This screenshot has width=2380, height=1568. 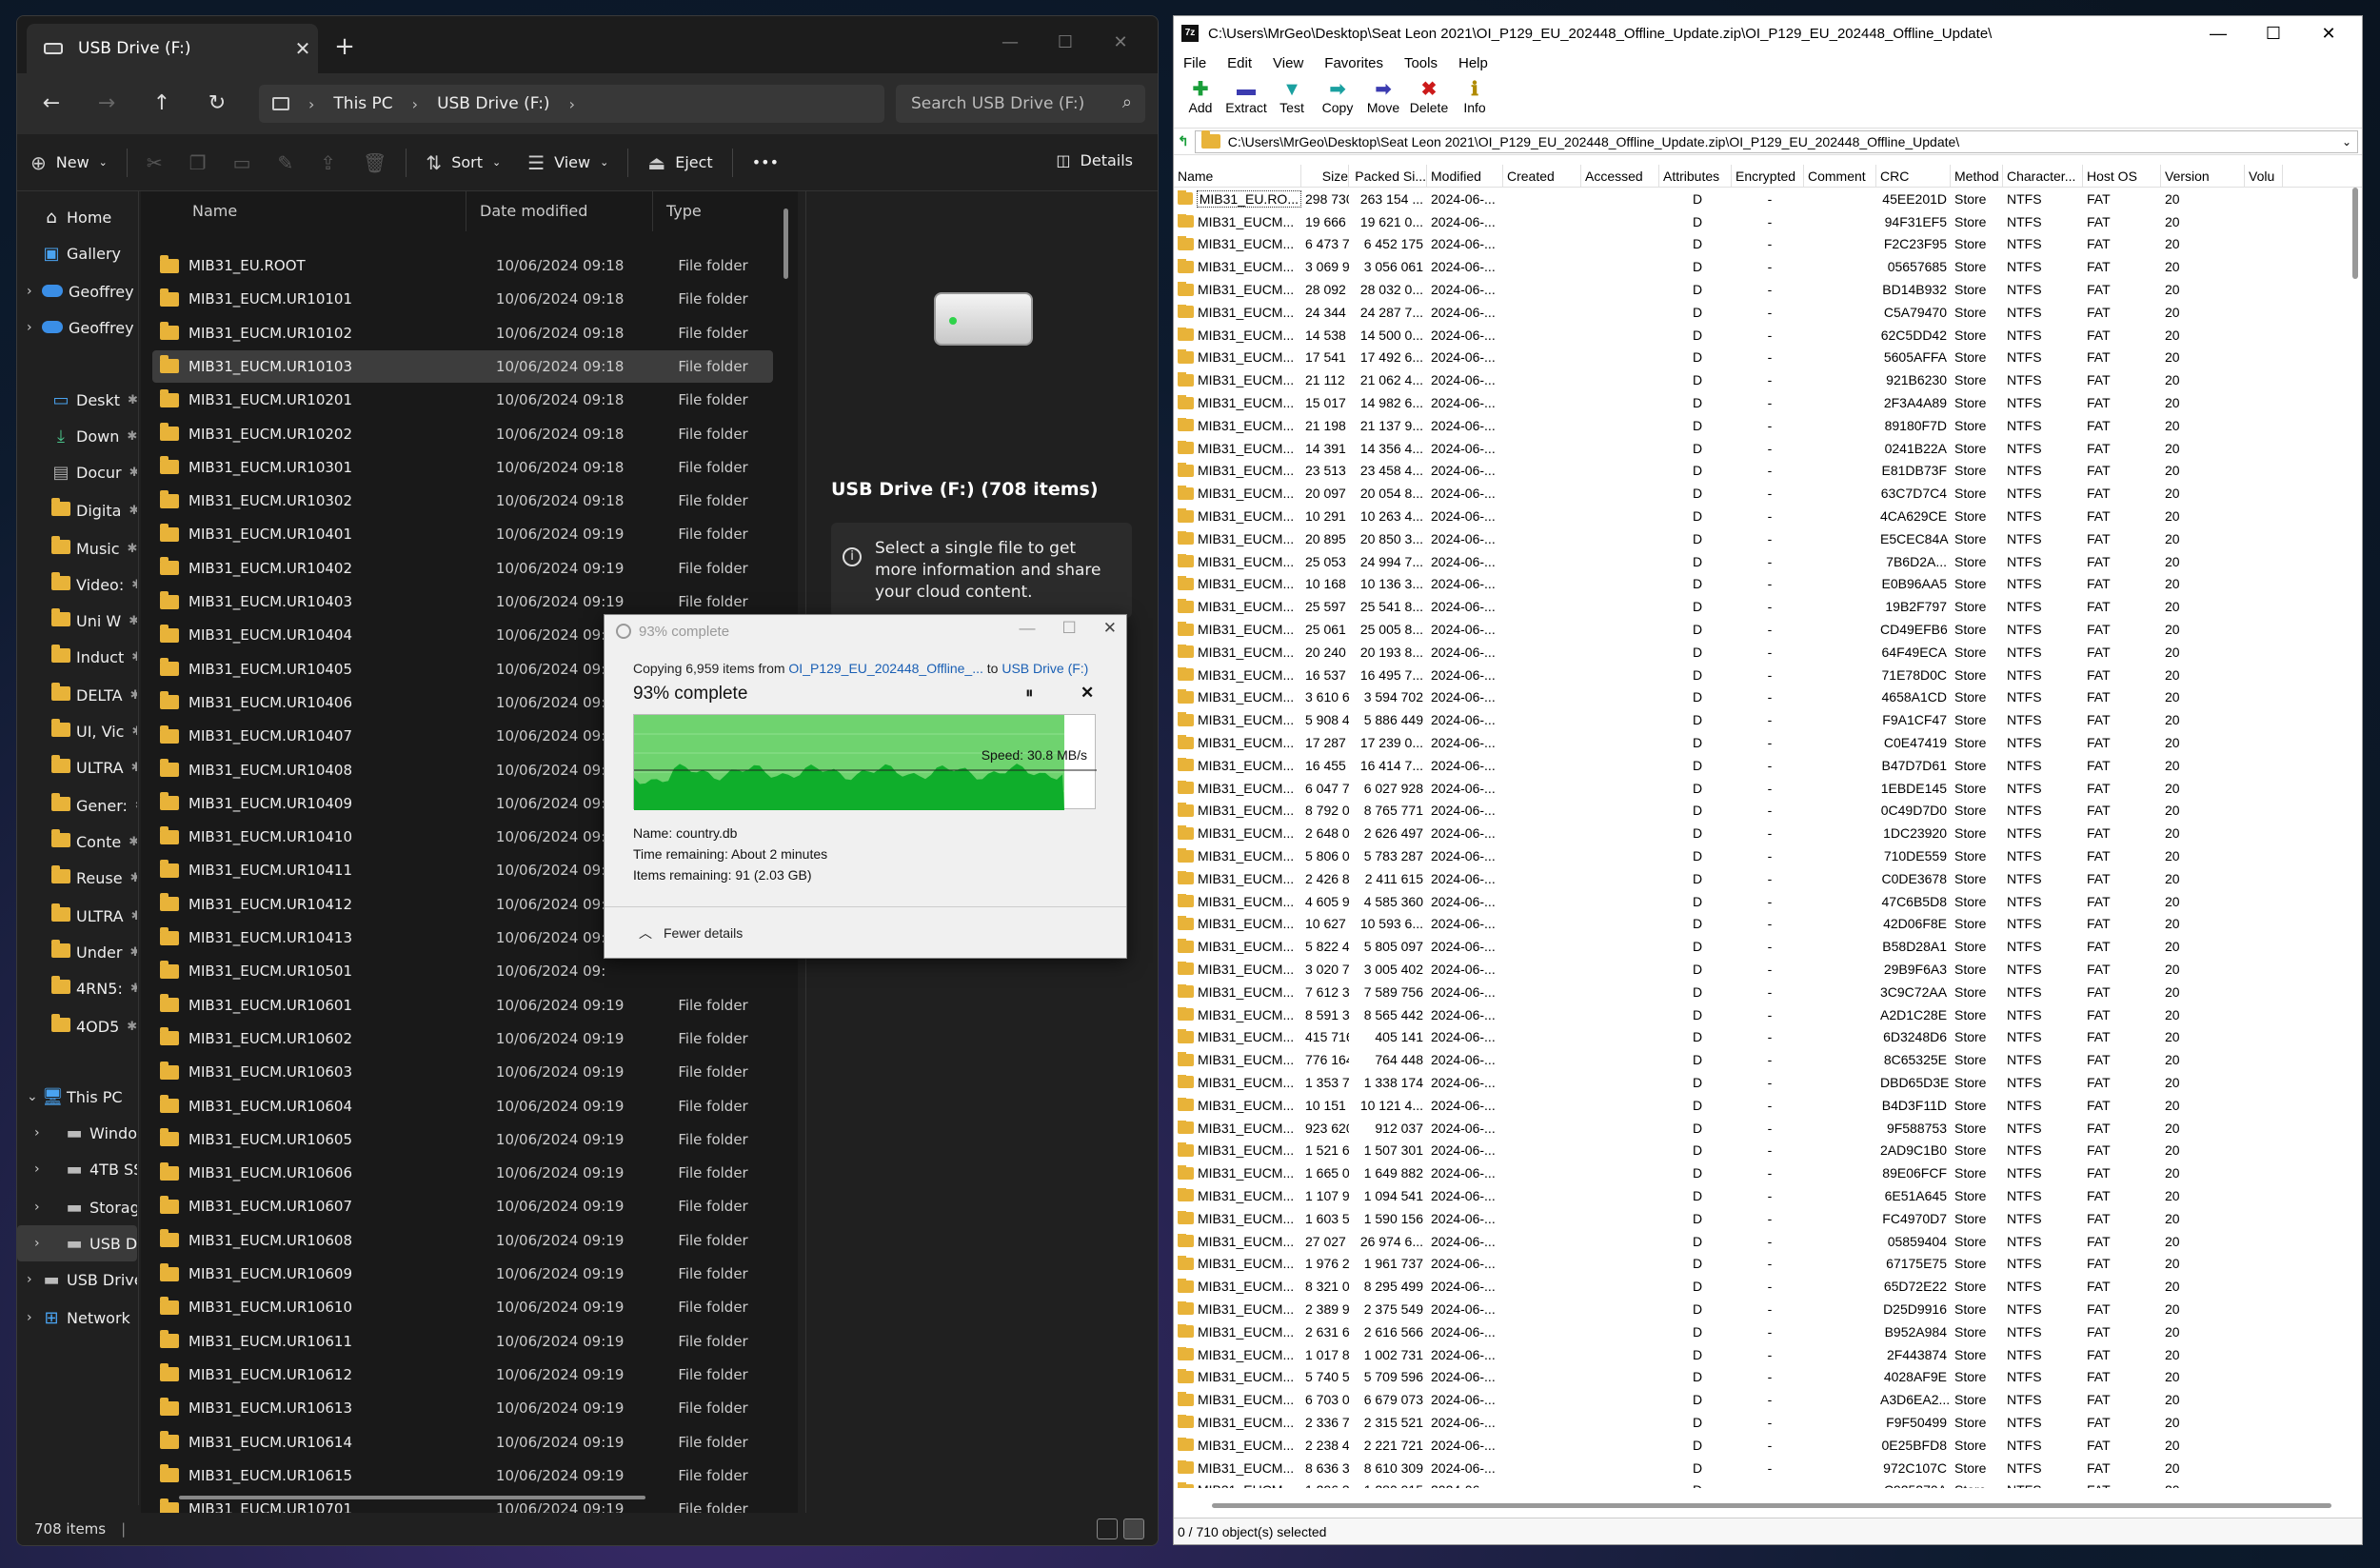 What do you see at coordinates (217, 104) in the screenshot?
I see `refresh-icon: ↻` at bounding box center [217, 104].